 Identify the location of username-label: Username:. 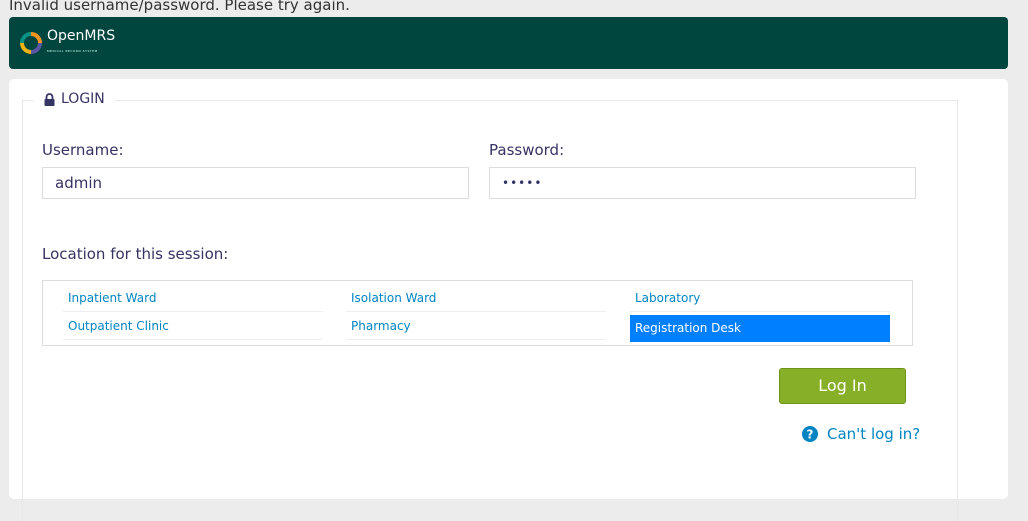
(83, 150).